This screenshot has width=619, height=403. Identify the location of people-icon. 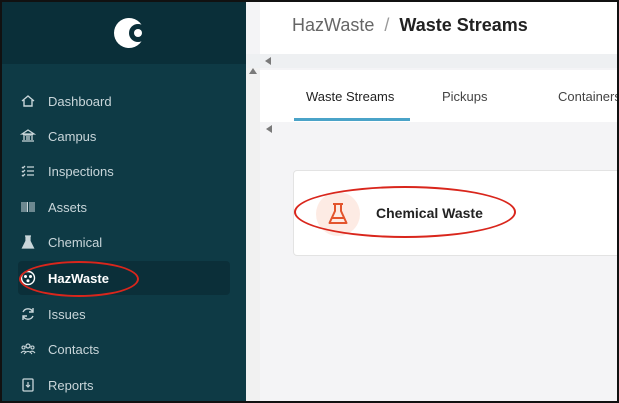
(28, 349).